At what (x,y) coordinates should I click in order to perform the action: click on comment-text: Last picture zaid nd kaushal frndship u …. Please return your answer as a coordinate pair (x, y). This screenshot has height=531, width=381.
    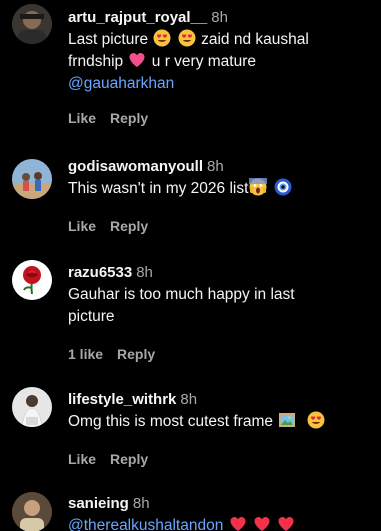
    Looking at the image, I should click on (188, 60).